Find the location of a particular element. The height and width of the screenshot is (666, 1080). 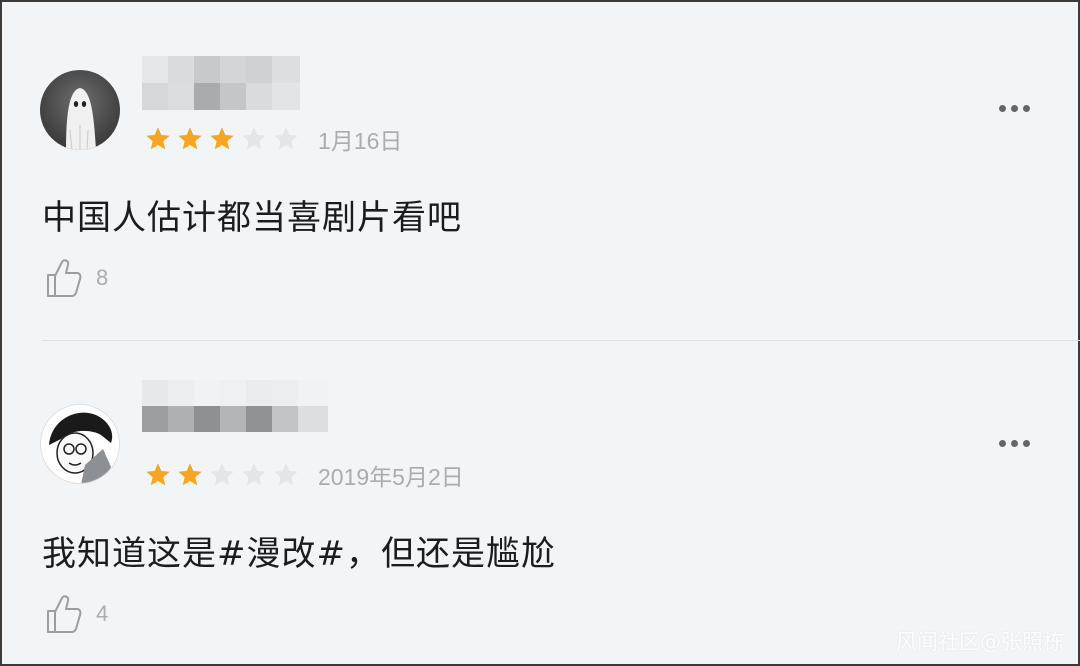

like-button: 8 is located at coordinates (77, 278).